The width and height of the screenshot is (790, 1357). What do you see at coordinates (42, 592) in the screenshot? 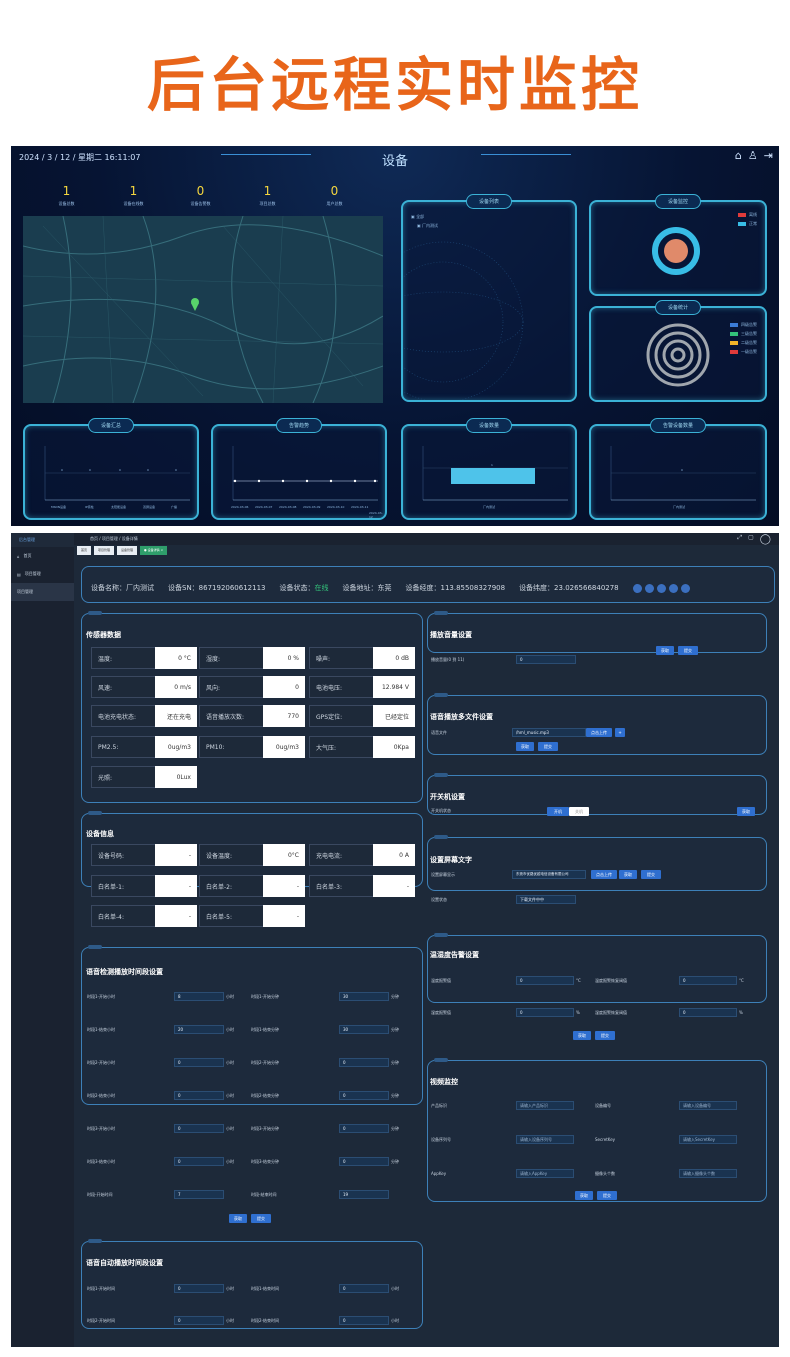
I see `sidebar-item-project-sub: 项目管理` at bounding box center [42, 592].